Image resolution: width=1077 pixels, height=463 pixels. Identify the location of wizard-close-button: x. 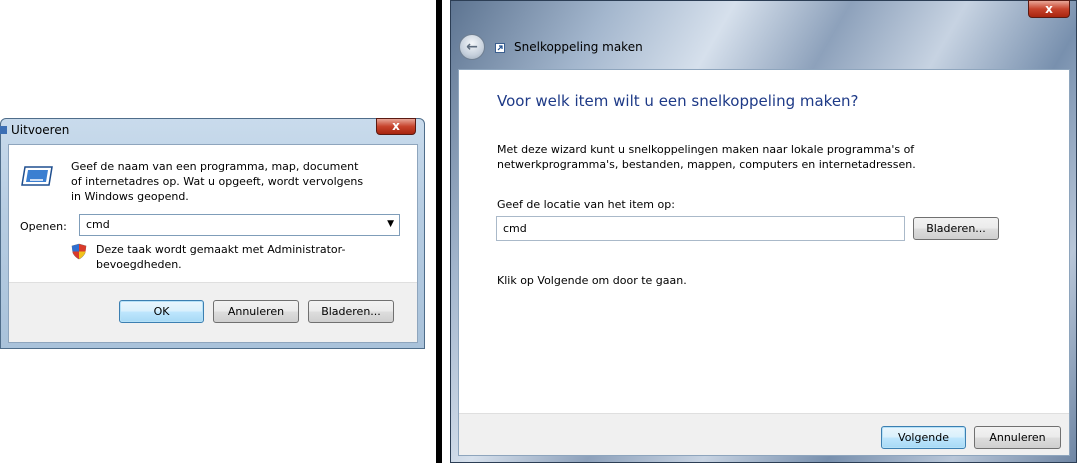
(1049, 9).